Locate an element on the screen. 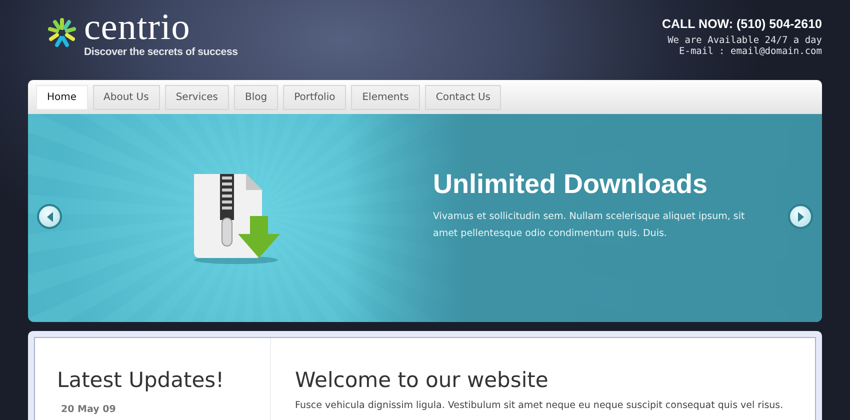  nav-tab: Services is located at coordinates (196, 97).